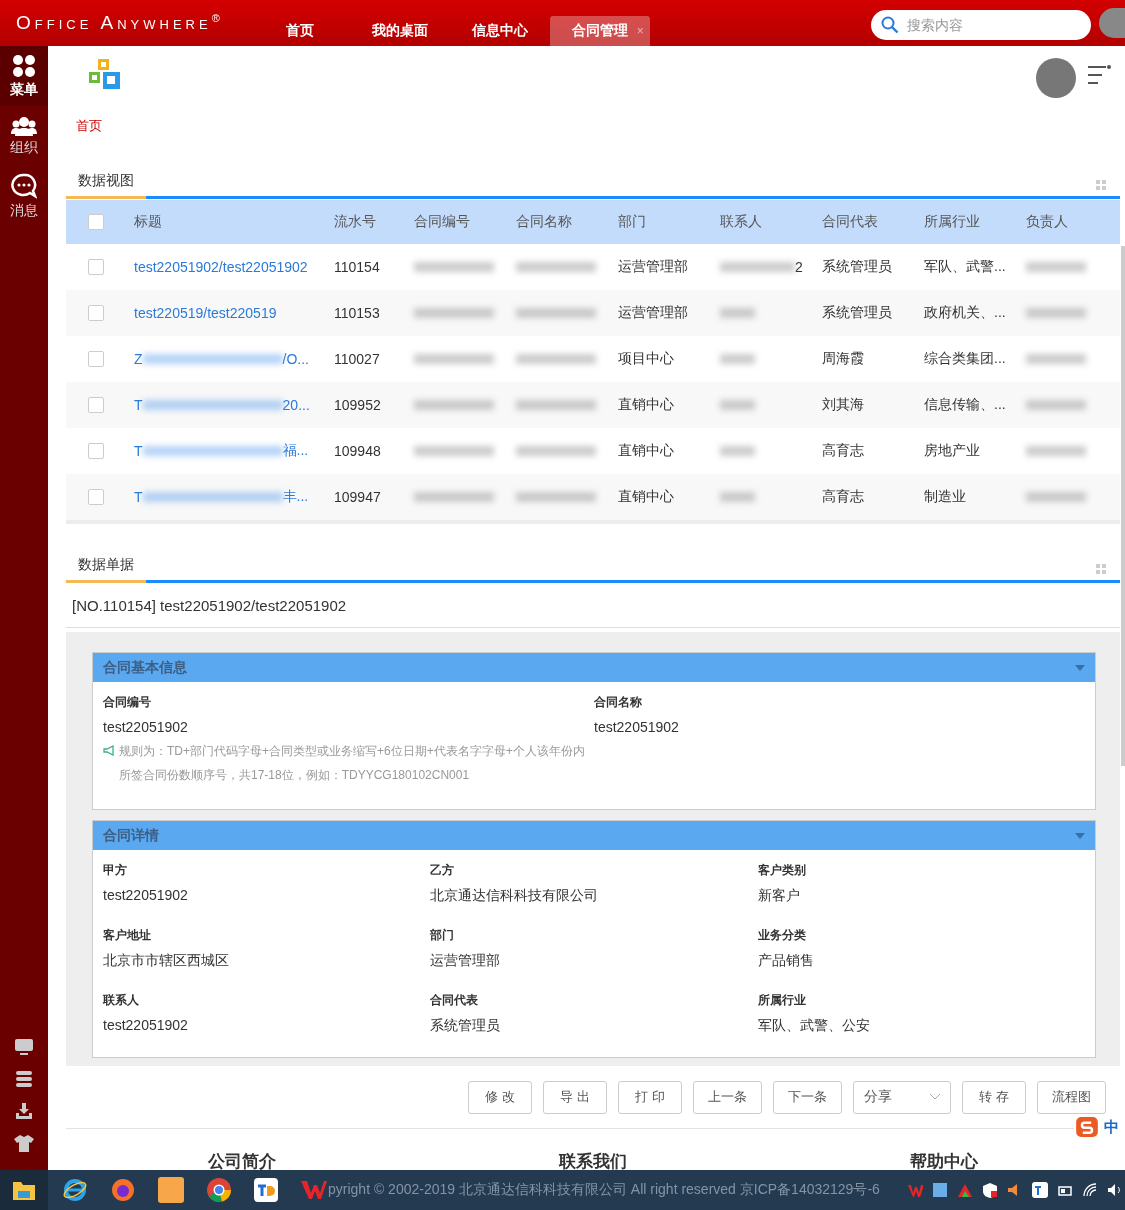 The height and width of the screenshot is (1210, 1125). I want to click on action-button: 修 改, so click(500, 1097).